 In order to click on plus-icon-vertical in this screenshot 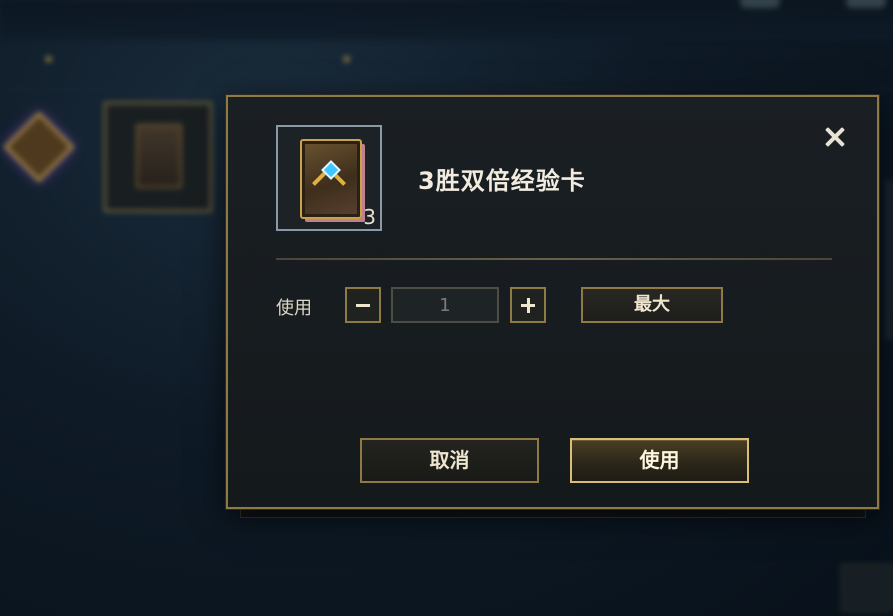, I will do `click(528, 305)`.